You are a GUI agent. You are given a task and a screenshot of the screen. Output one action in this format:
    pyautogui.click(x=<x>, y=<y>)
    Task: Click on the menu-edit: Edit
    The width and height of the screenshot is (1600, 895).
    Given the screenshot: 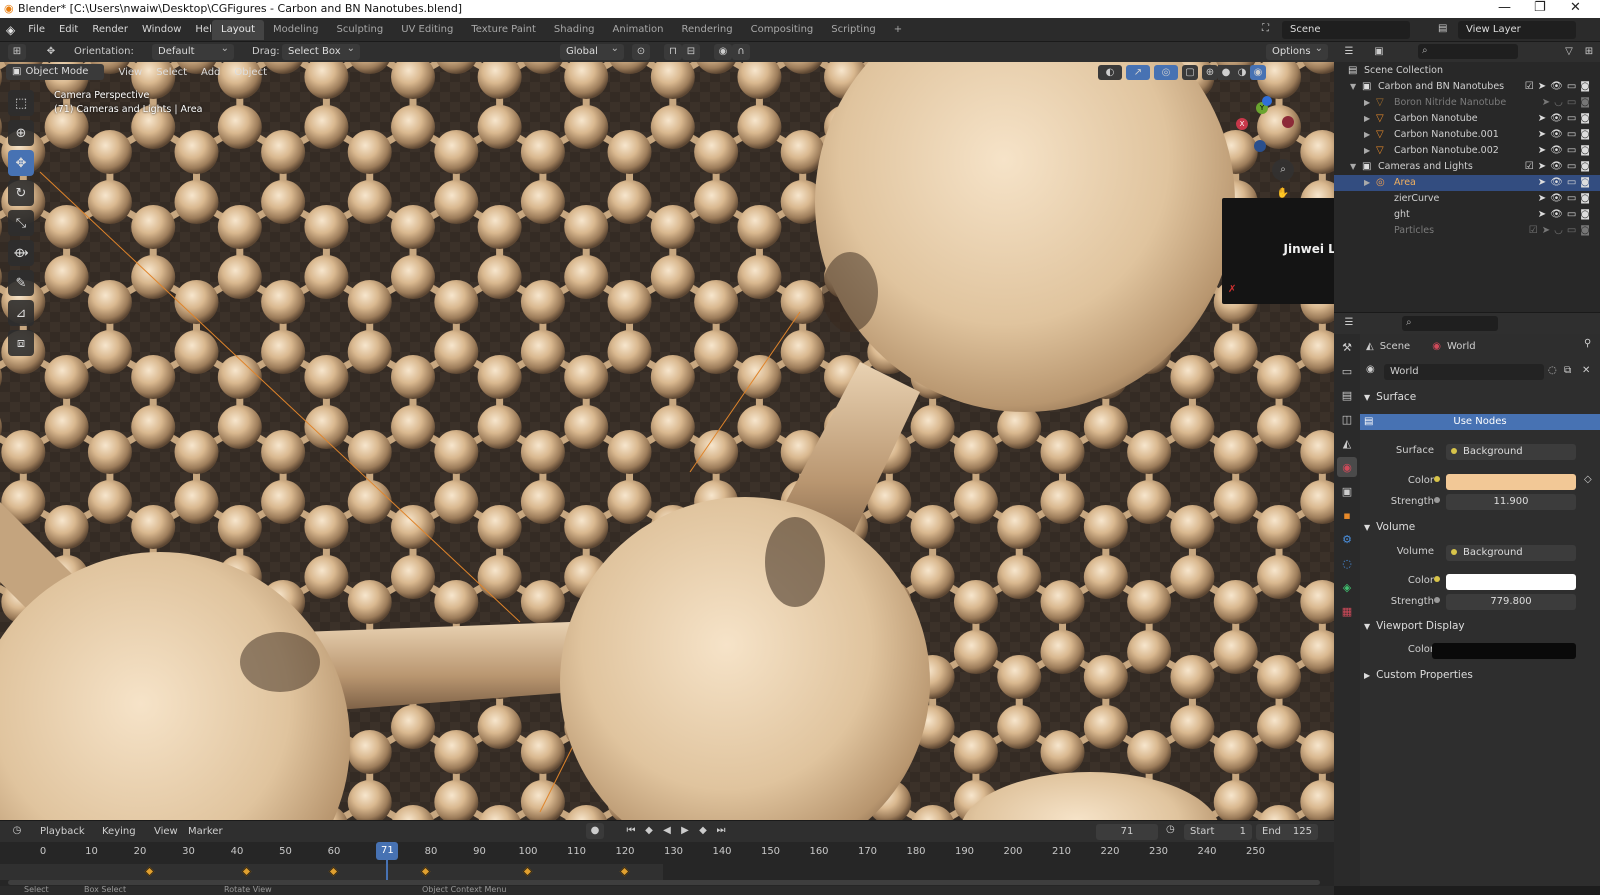 What is the action you would take?
    pyautogui.click(x=68, y=30)
    